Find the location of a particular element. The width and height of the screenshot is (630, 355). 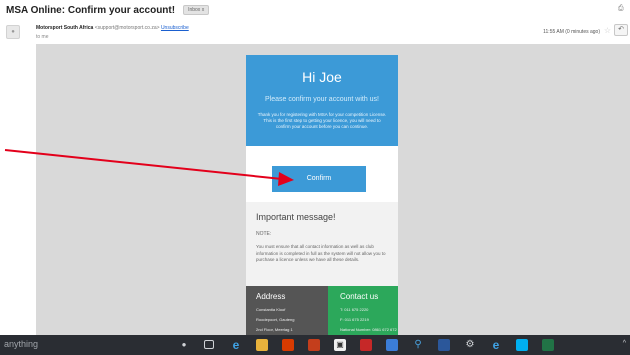

address-line: Roodepoort, Gauteng is located at coordinates (275, 319).